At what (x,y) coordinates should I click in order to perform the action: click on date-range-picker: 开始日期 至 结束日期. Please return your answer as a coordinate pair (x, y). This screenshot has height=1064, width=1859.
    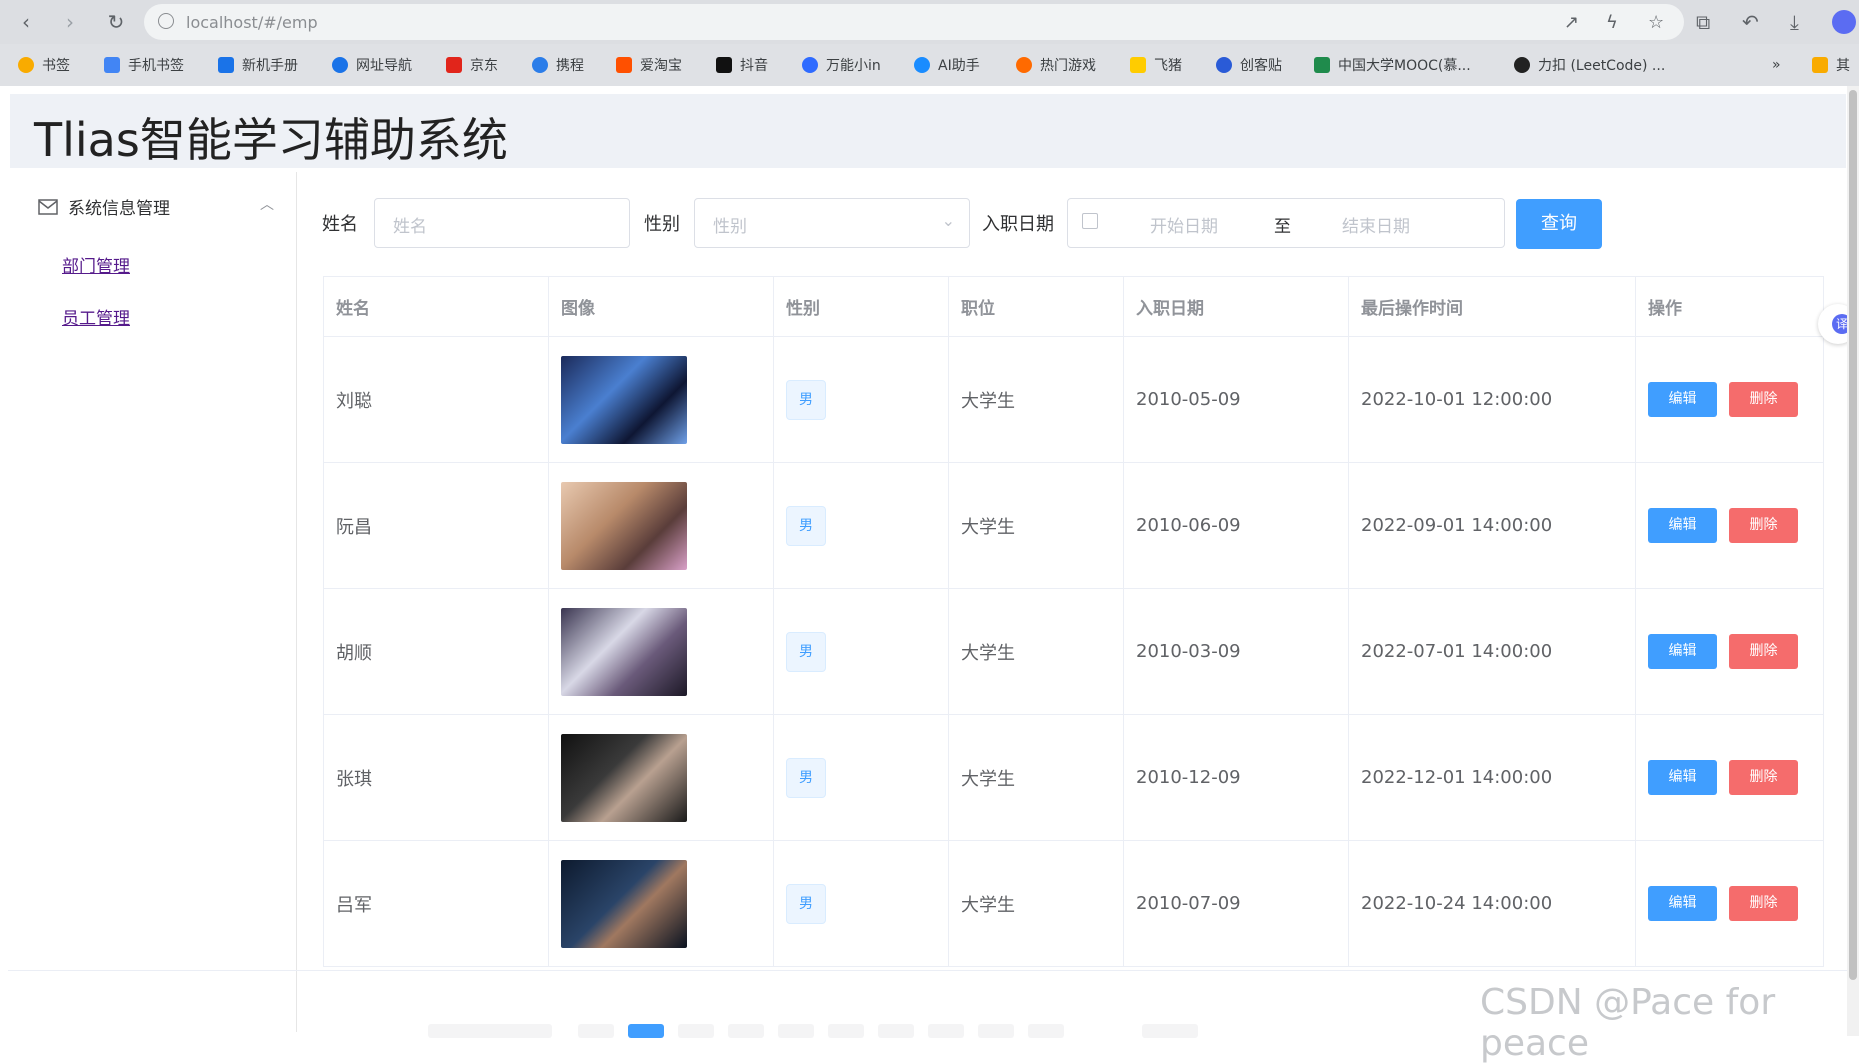
    Looking at the image, I should click on (1286, 223).